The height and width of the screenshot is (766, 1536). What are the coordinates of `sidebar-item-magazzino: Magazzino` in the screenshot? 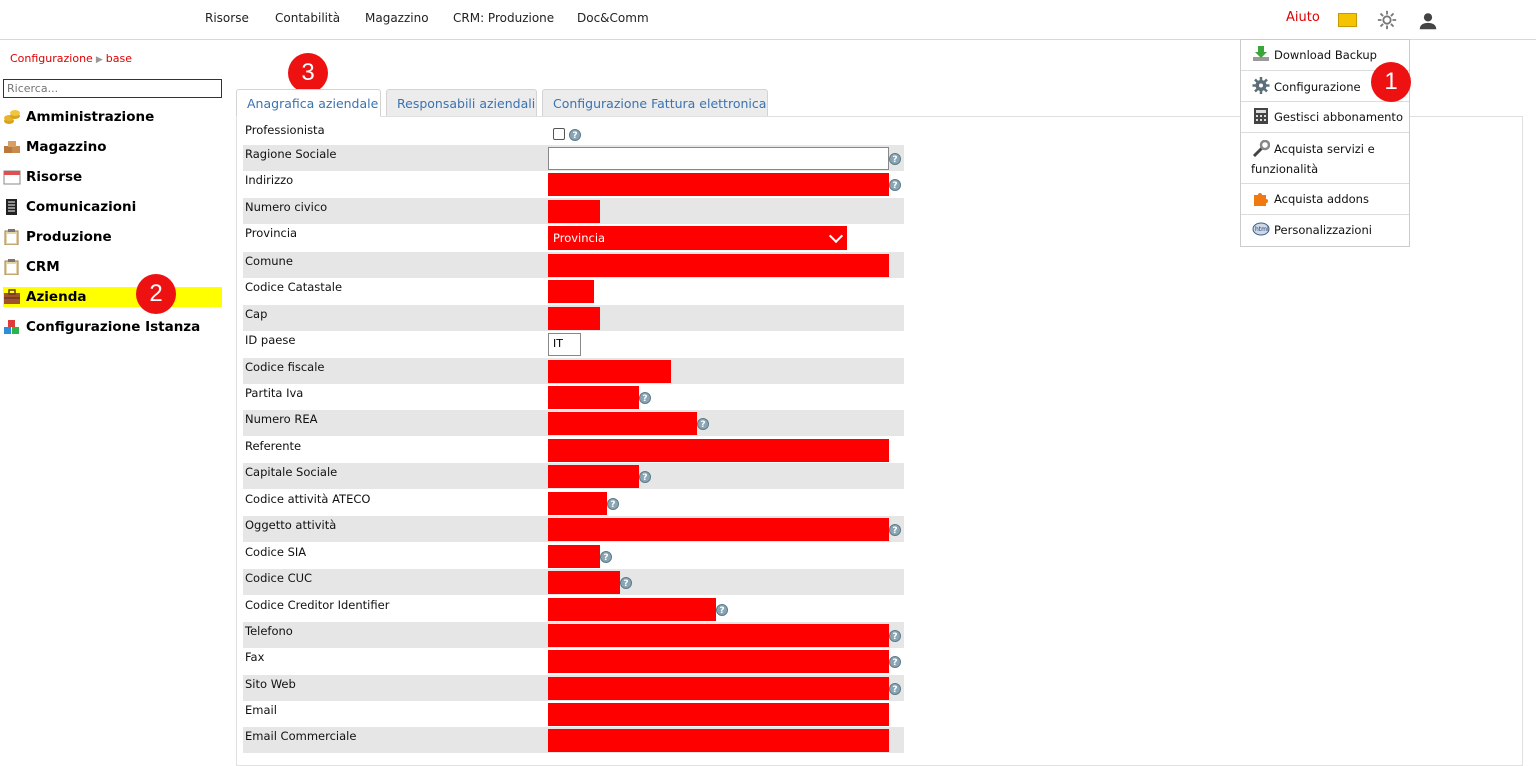 It's located at (112, 147).